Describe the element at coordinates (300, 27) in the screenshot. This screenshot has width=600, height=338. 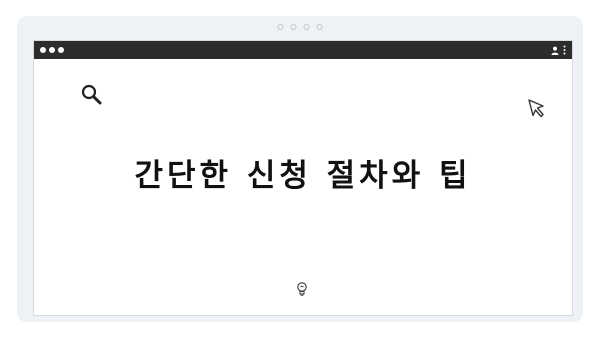
I see `carousel-indicators` at that location.